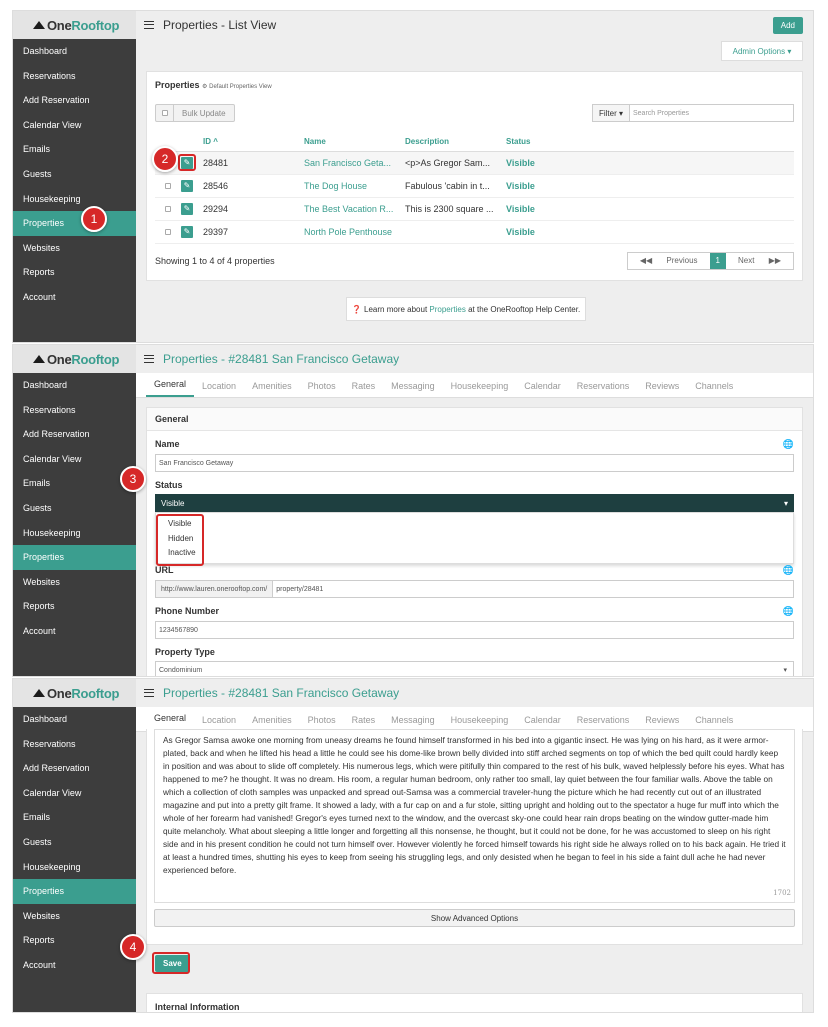  What do you see at coordinates (474, 503) in the screenshot?
I see `status-select: Visible ▾` at bounding box center [474, 503].